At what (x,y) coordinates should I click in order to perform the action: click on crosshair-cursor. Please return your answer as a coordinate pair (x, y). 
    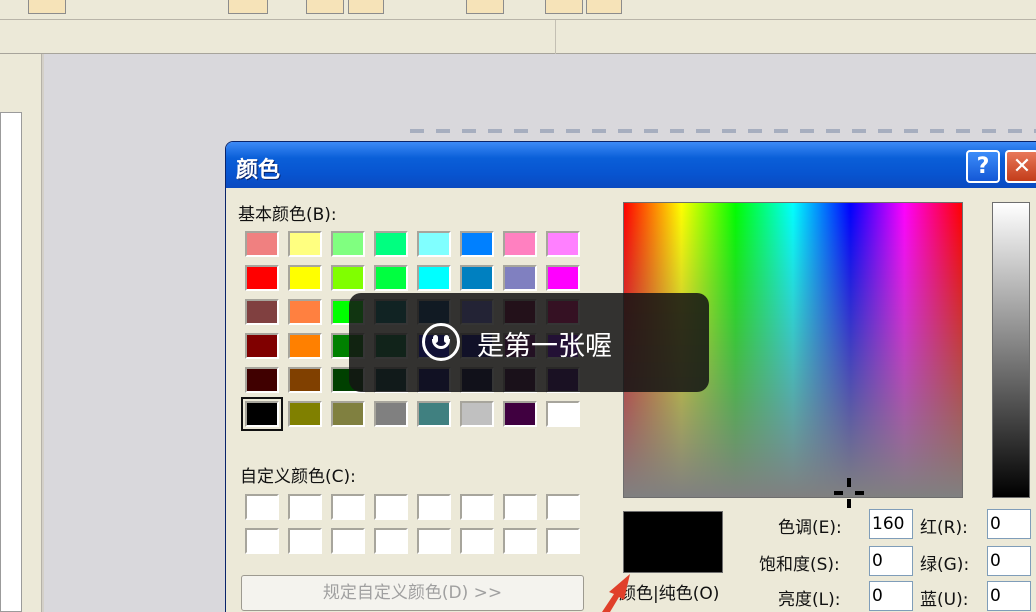
    Looking at the image, I should click on (849, 493).